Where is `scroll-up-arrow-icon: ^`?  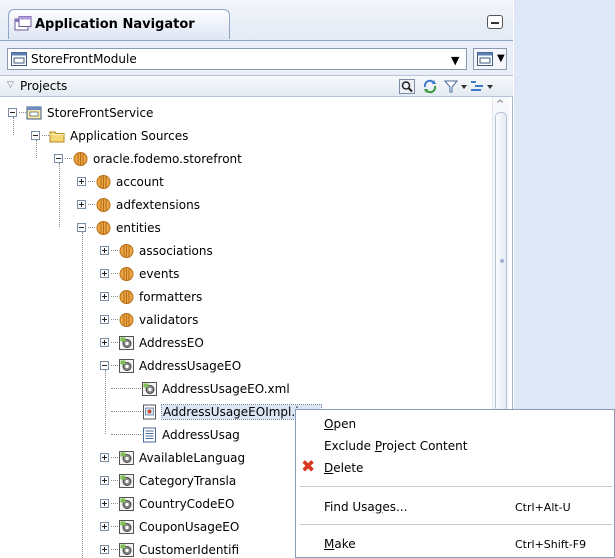 scroll-up-arrow-icon: ^ is located at coordinates (500, 104).